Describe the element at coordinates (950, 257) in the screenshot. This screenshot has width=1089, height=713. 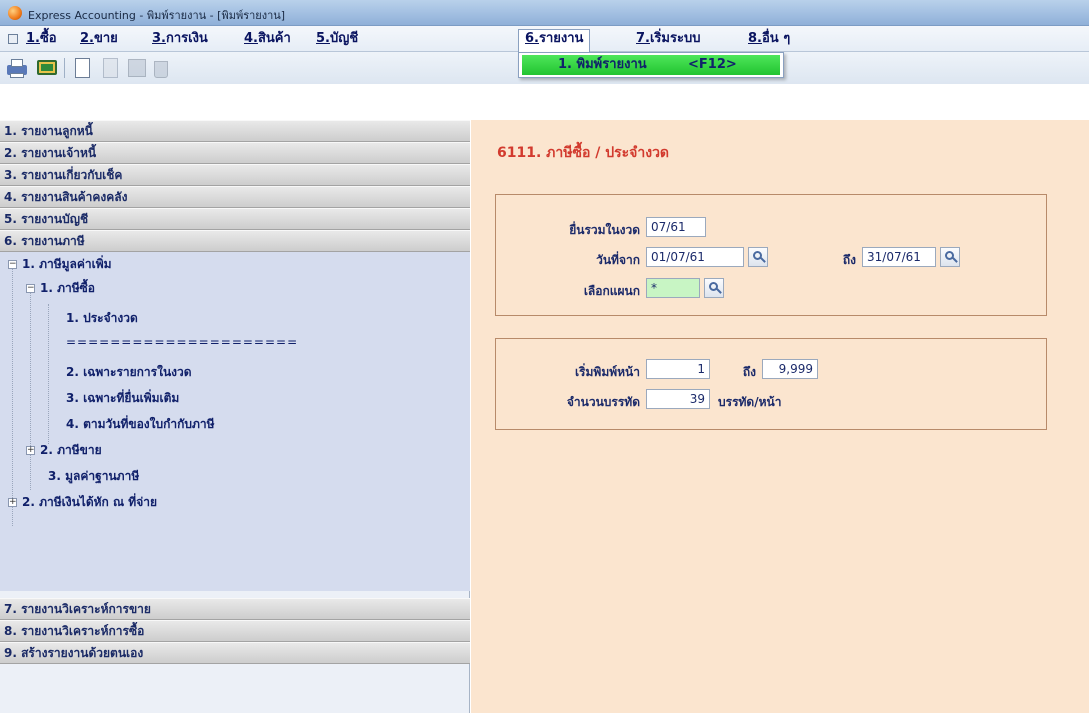
I see `date-to-lookup-icon` at that location.